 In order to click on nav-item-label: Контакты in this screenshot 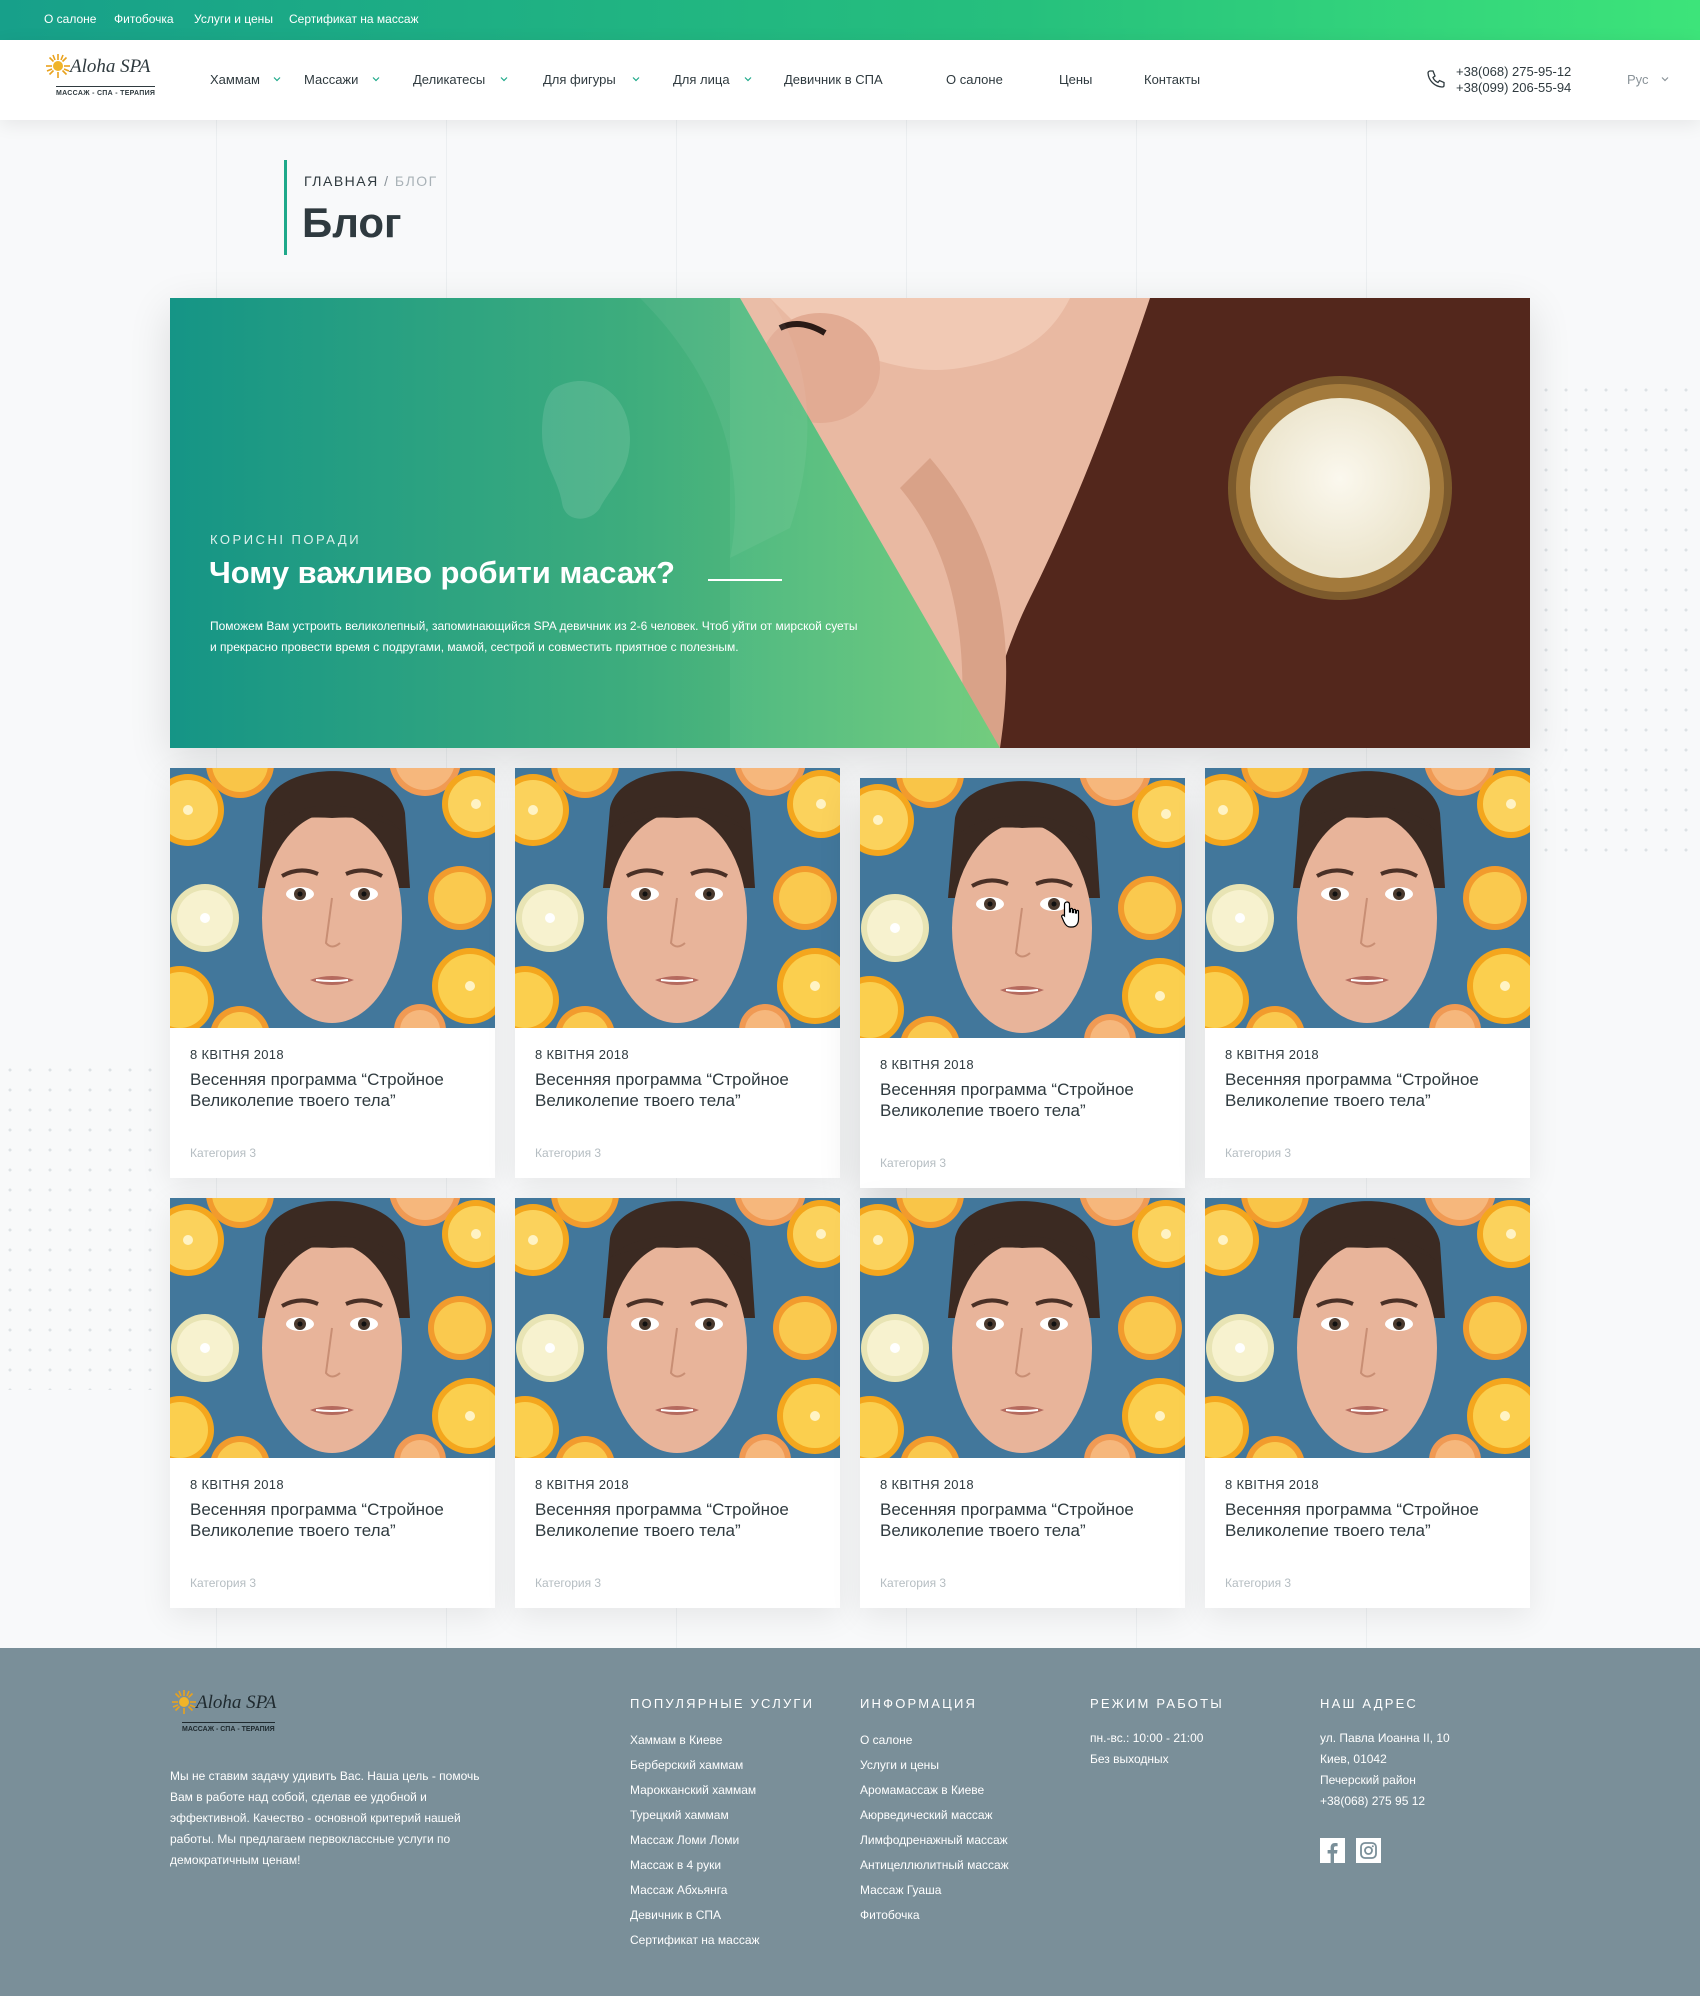, I will do `click(1172, 79)`.